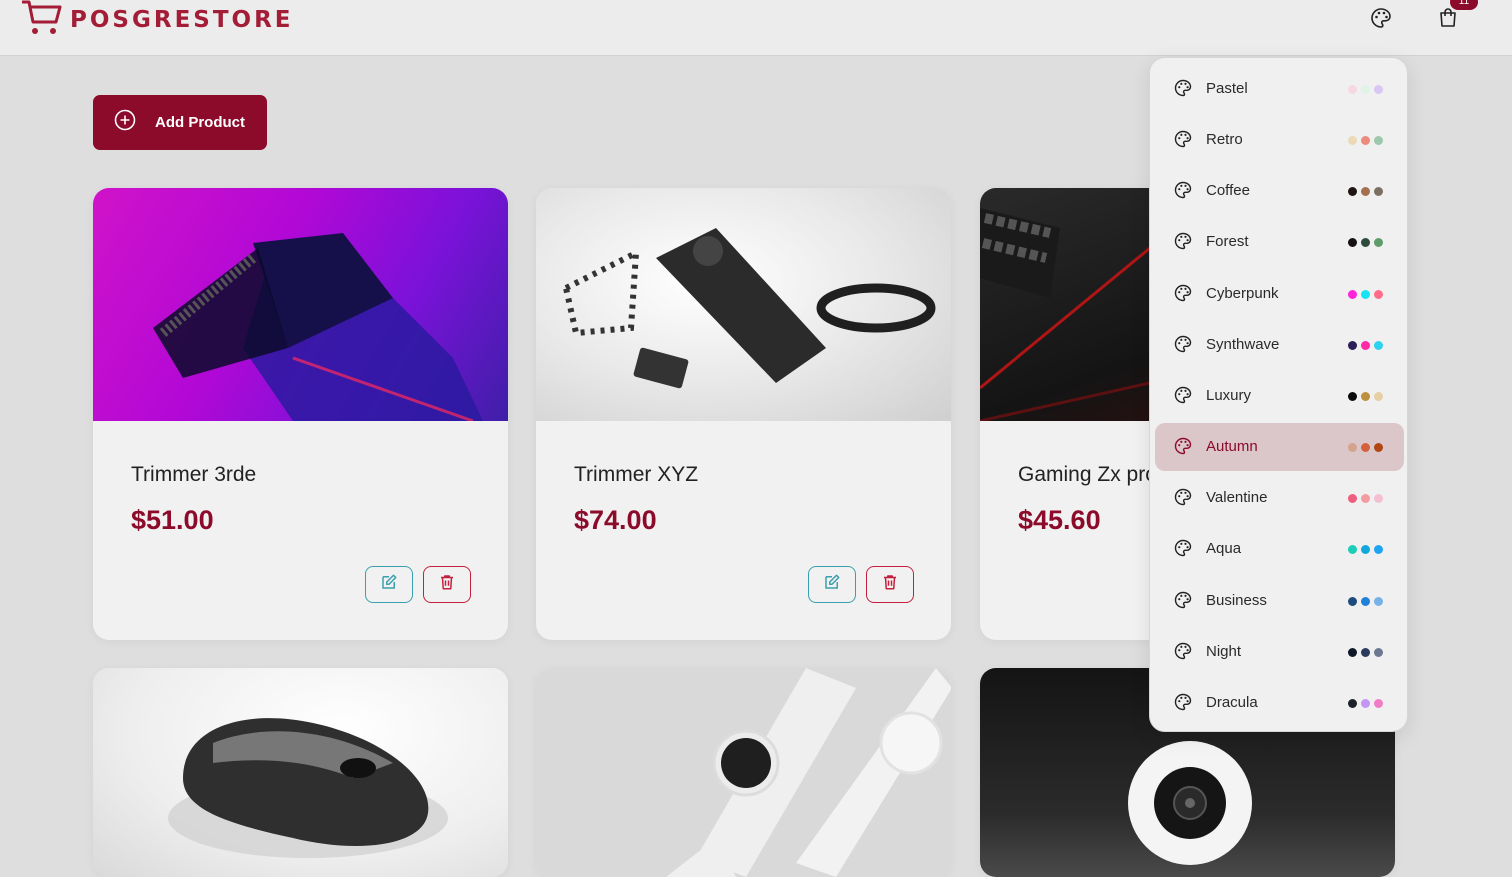  Describe the element at coordinates (756, 28) in the screenshot. I see `navbar: POSGRESTORE 11` at that location.